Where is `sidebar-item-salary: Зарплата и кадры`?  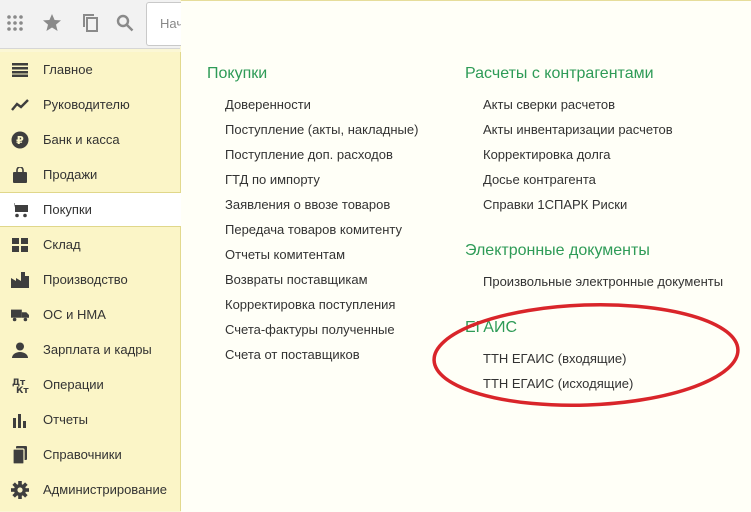 sidebar-item-salary: Зарплата и кадры is located at coordinates (90, 349).